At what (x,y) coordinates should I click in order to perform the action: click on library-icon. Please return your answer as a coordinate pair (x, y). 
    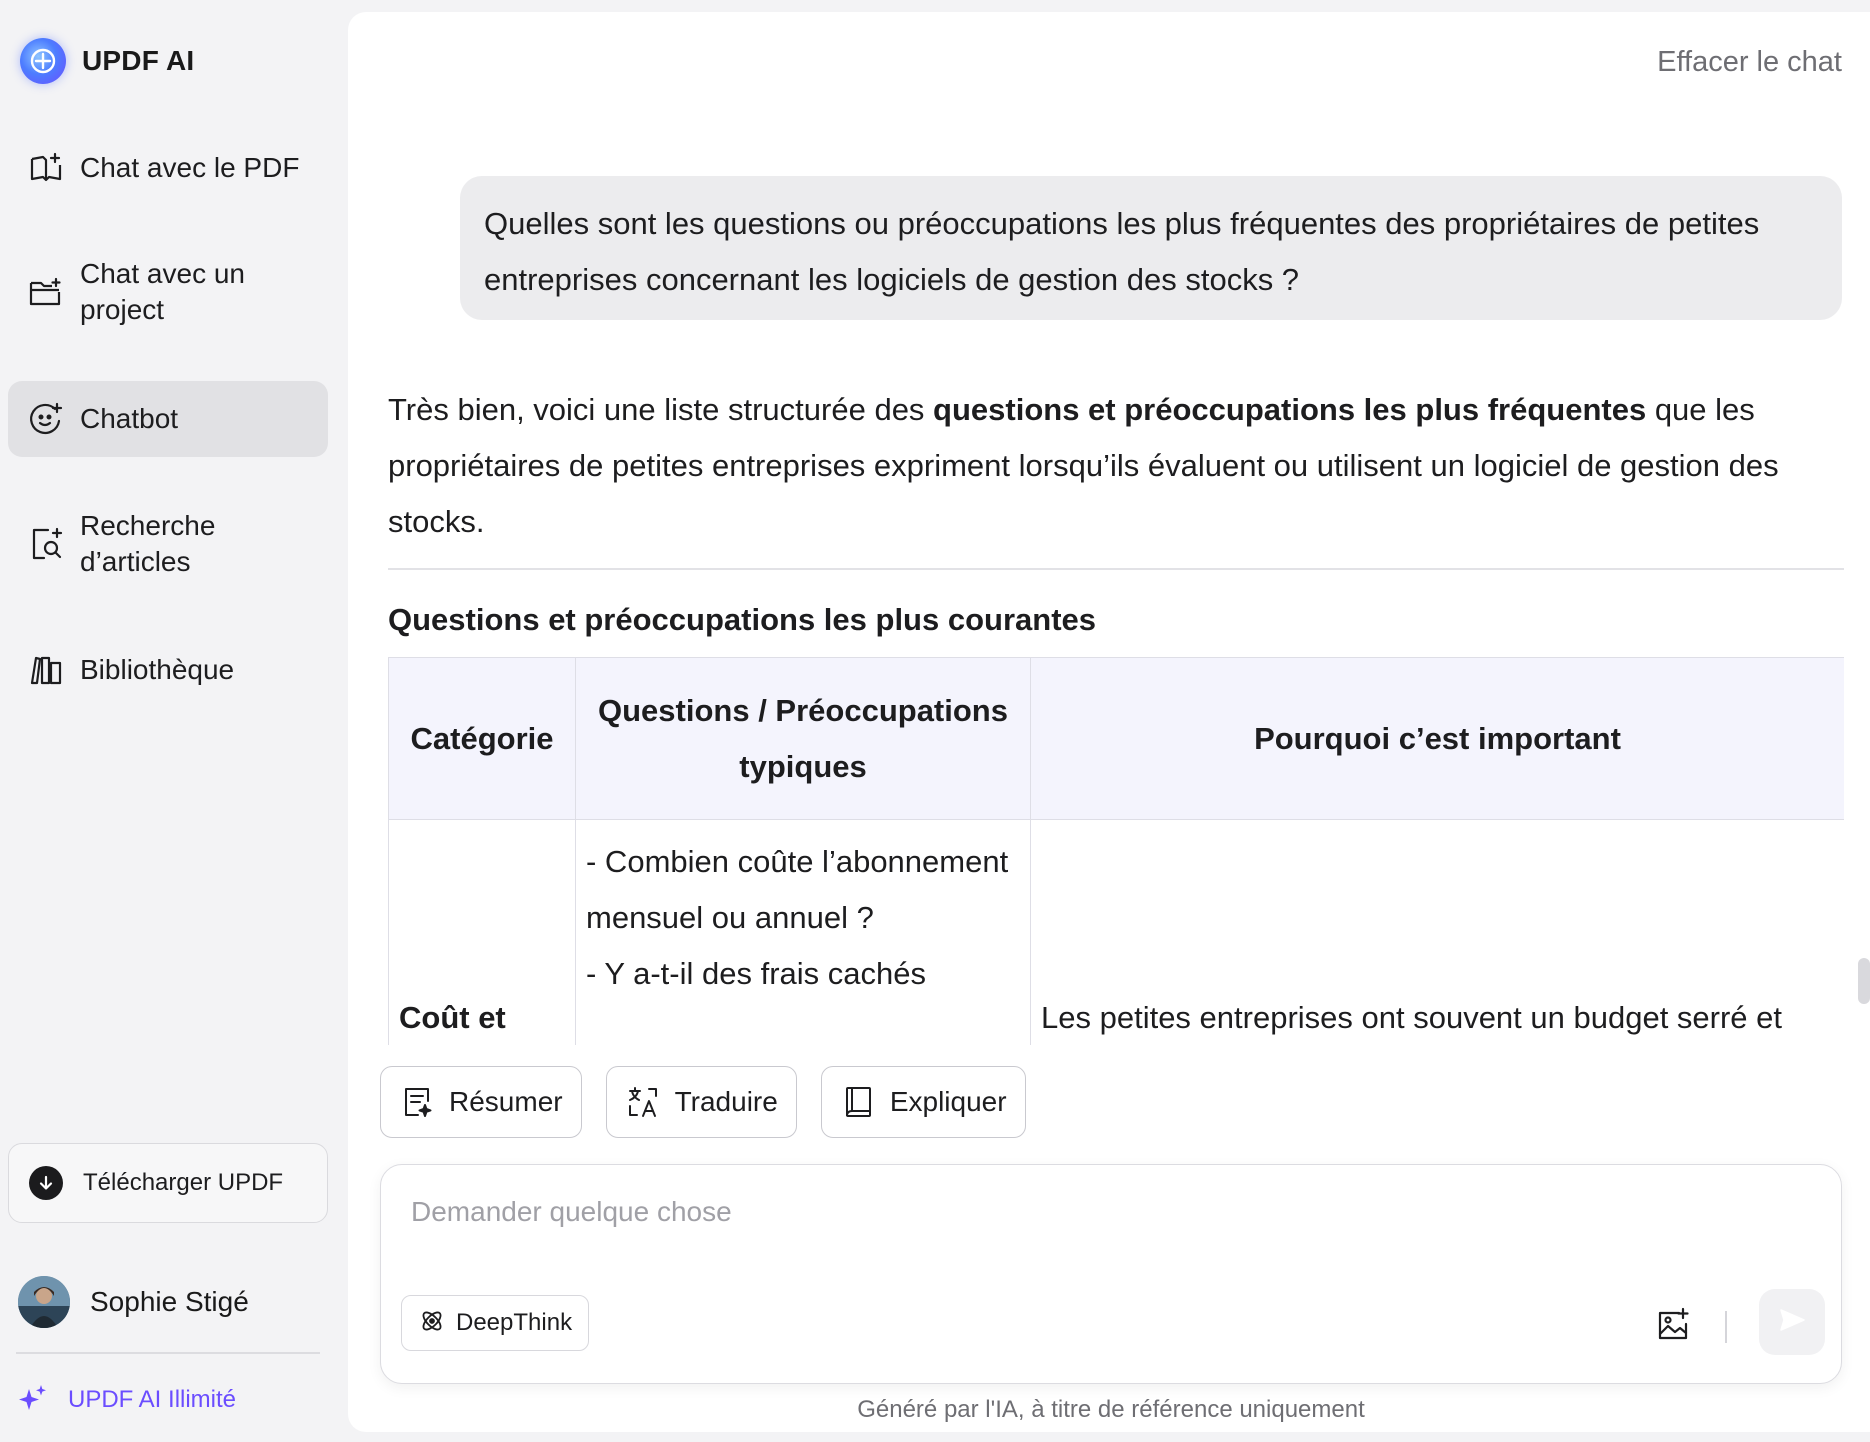
    Looking at the image, I should click on (46, 670).